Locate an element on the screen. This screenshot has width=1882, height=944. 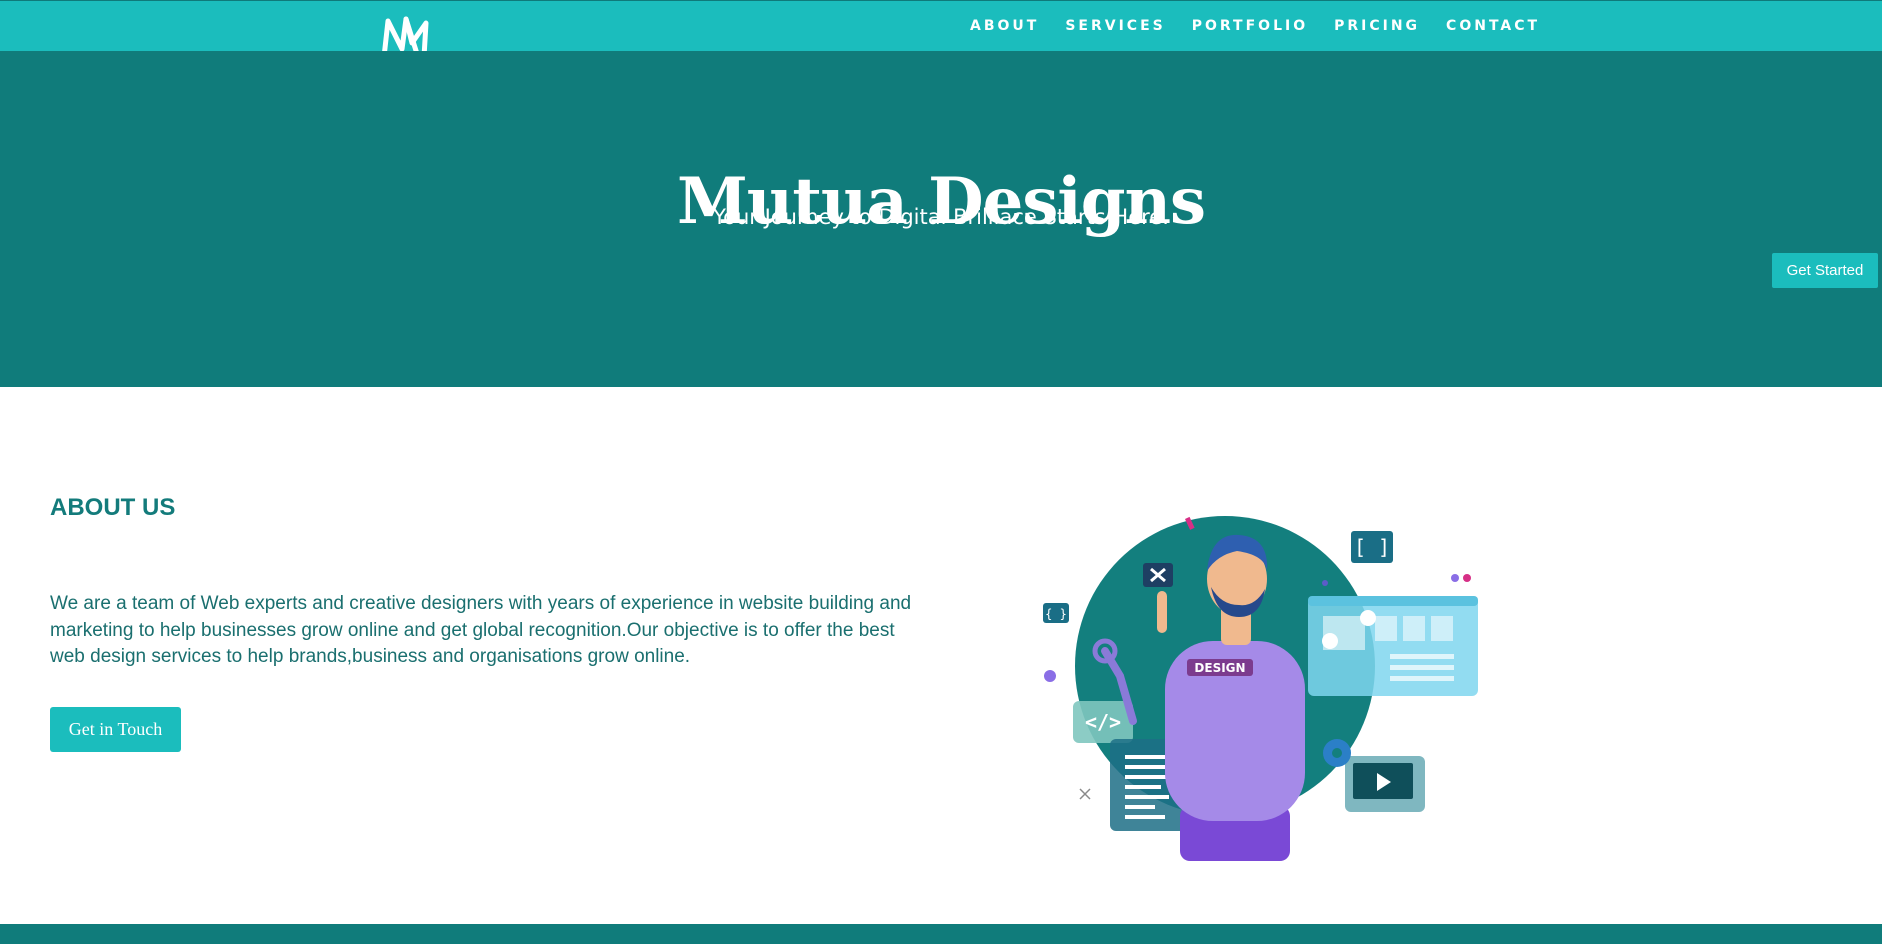
footer-bar is located at coordinates (941, 934).